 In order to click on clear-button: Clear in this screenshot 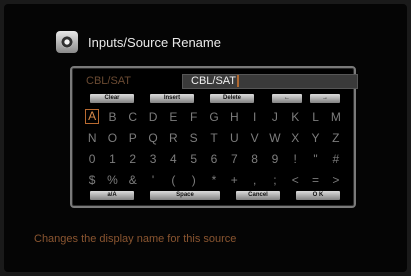, I will do `click(112, 98)`.